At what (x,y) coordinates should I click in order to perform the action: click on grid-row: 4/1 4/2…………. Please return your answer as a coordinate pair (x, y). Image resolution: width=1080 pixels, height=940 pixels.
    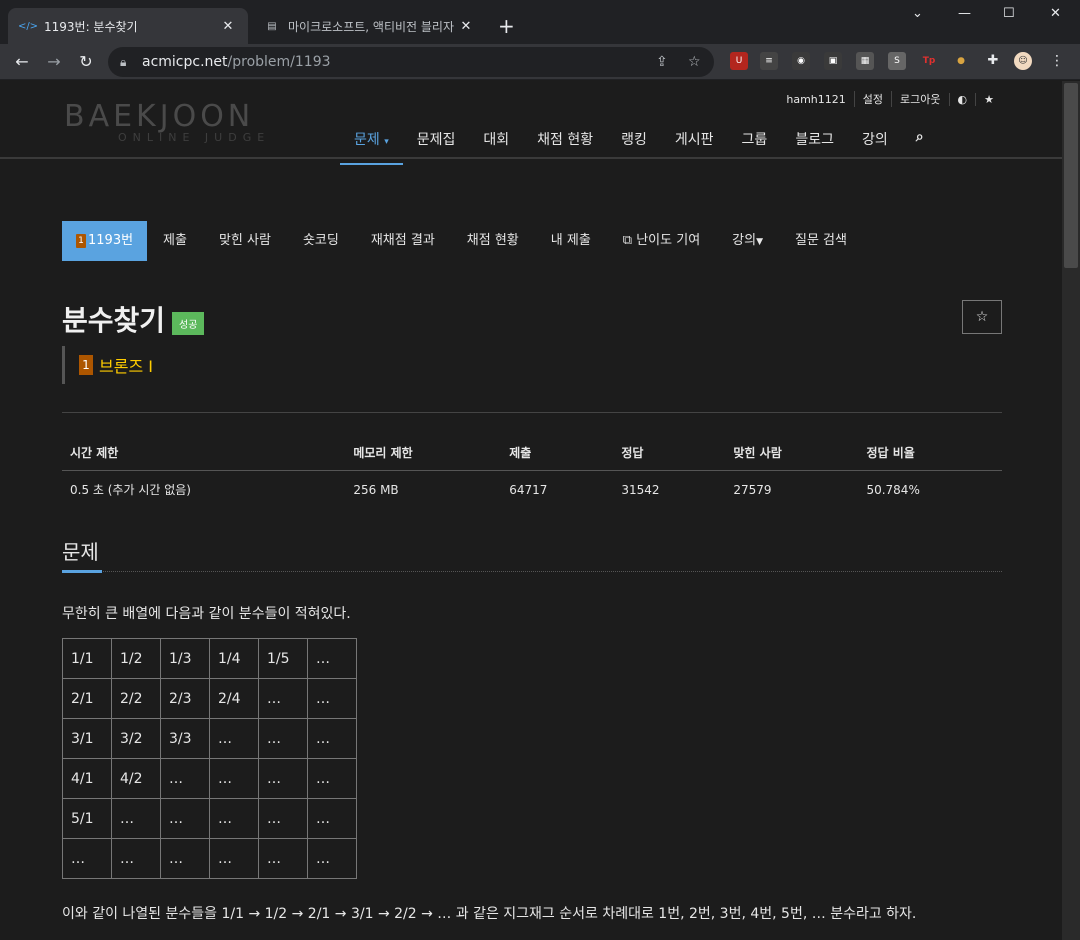
    Looking at the image, I should click on (209, 778).